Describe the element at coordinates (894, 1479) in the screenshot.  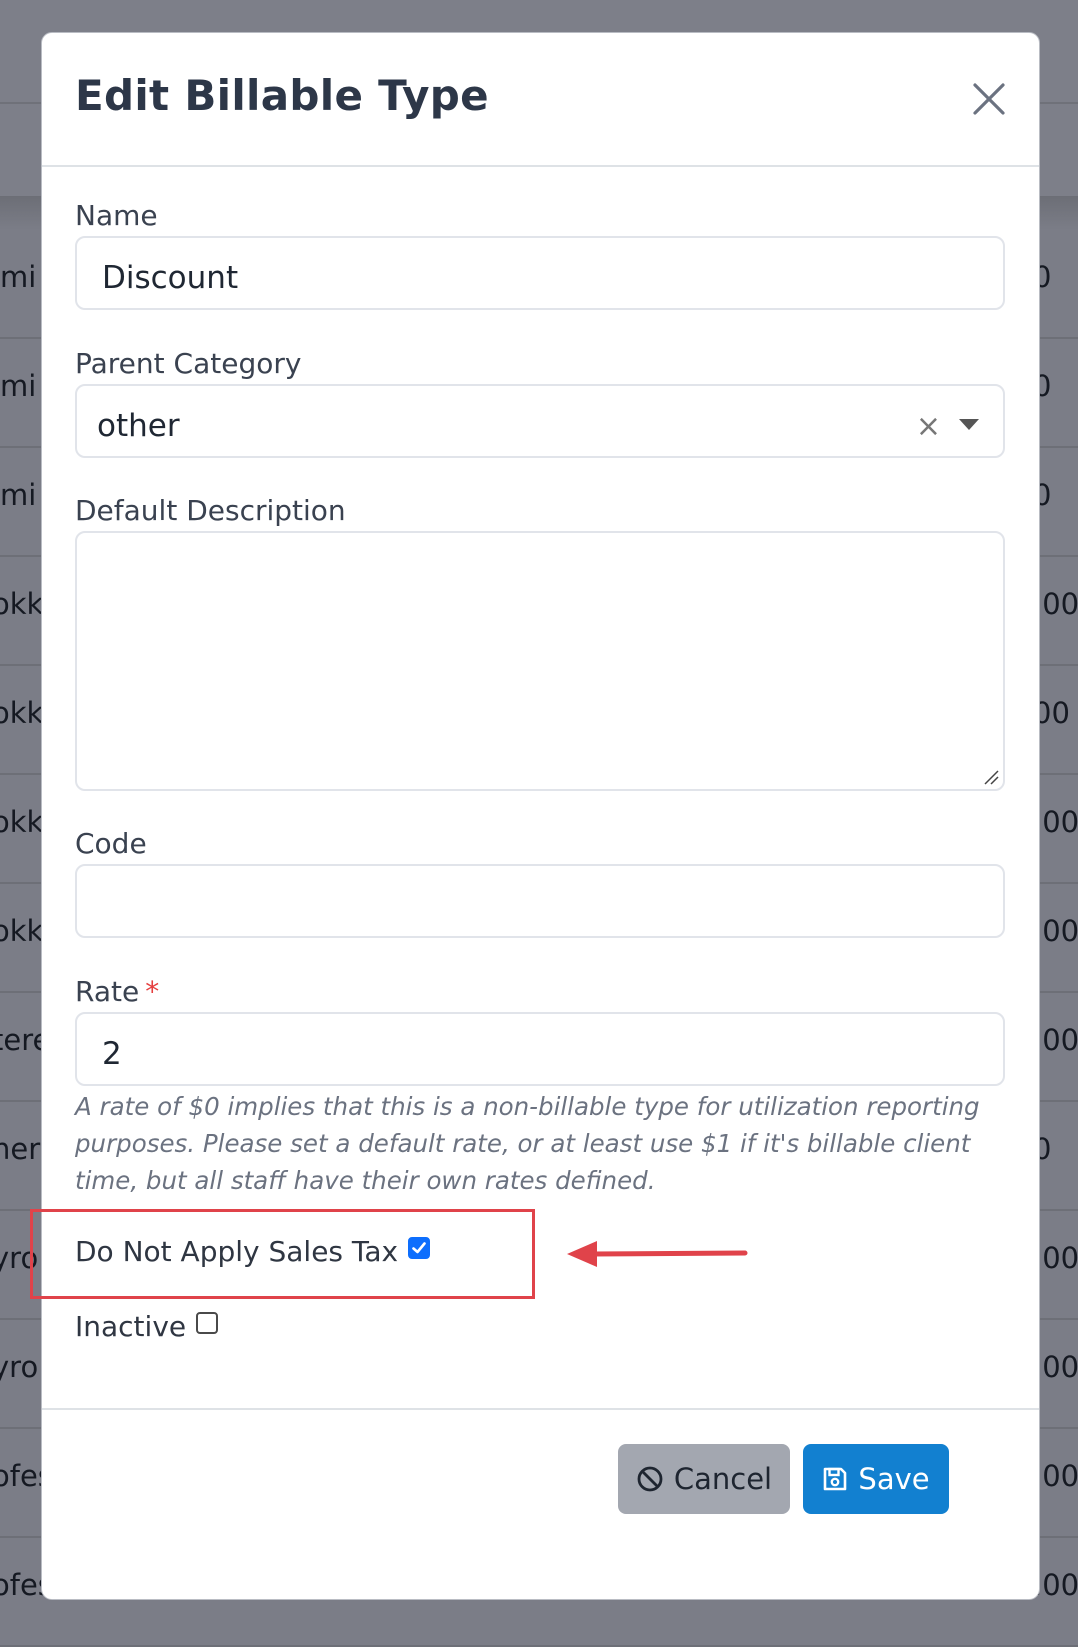
I see `save-button-label: Save` at that location.